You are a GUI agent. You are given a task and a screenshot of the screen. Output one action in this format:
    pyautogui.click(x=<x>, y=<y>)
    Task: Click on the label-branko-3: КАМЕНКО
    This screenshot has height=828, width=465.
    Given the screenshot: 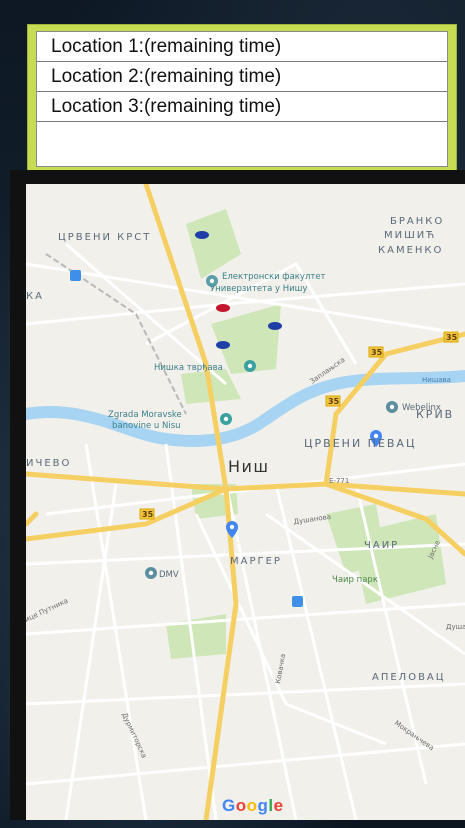 What is the action you would take?
    pyautogui.click(x=410, y=250)
    